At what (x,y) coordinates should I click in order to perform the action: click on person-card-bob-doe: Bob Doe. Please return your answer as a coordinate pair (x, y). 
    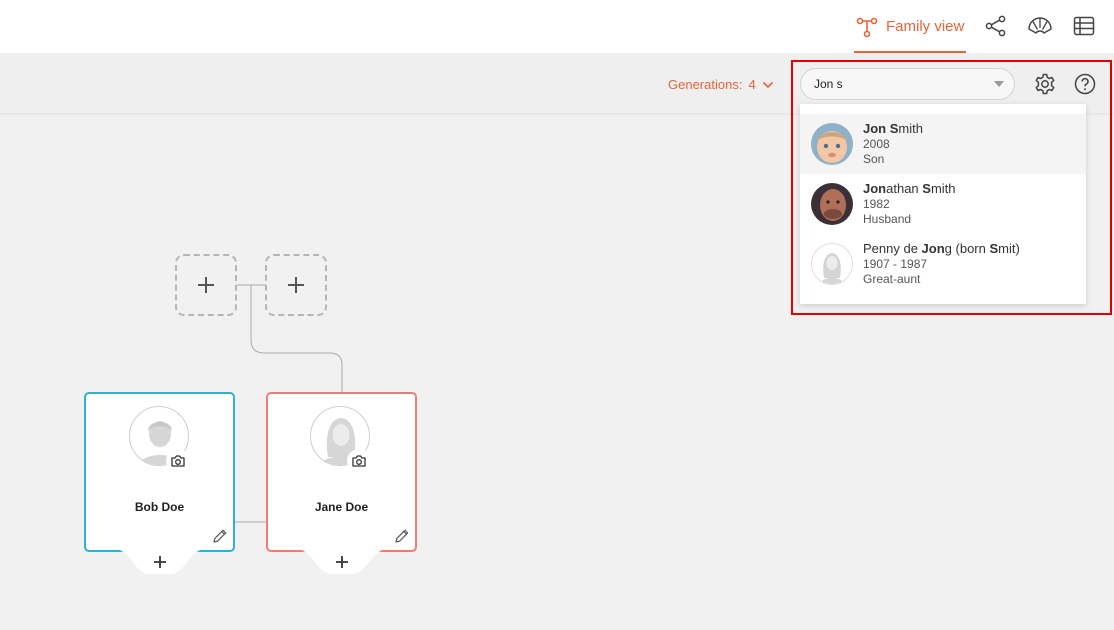
    Looking at the image, I should click on (159, 472).